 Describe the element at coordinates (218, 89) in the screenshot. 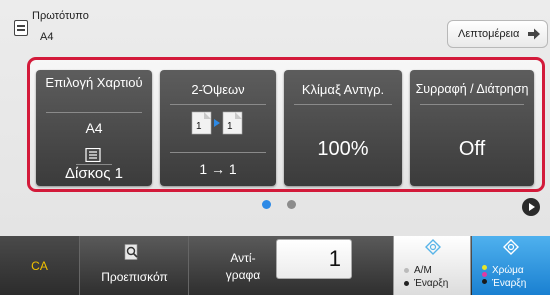

I see `duplex-title: 2-Όψεων` at that location.